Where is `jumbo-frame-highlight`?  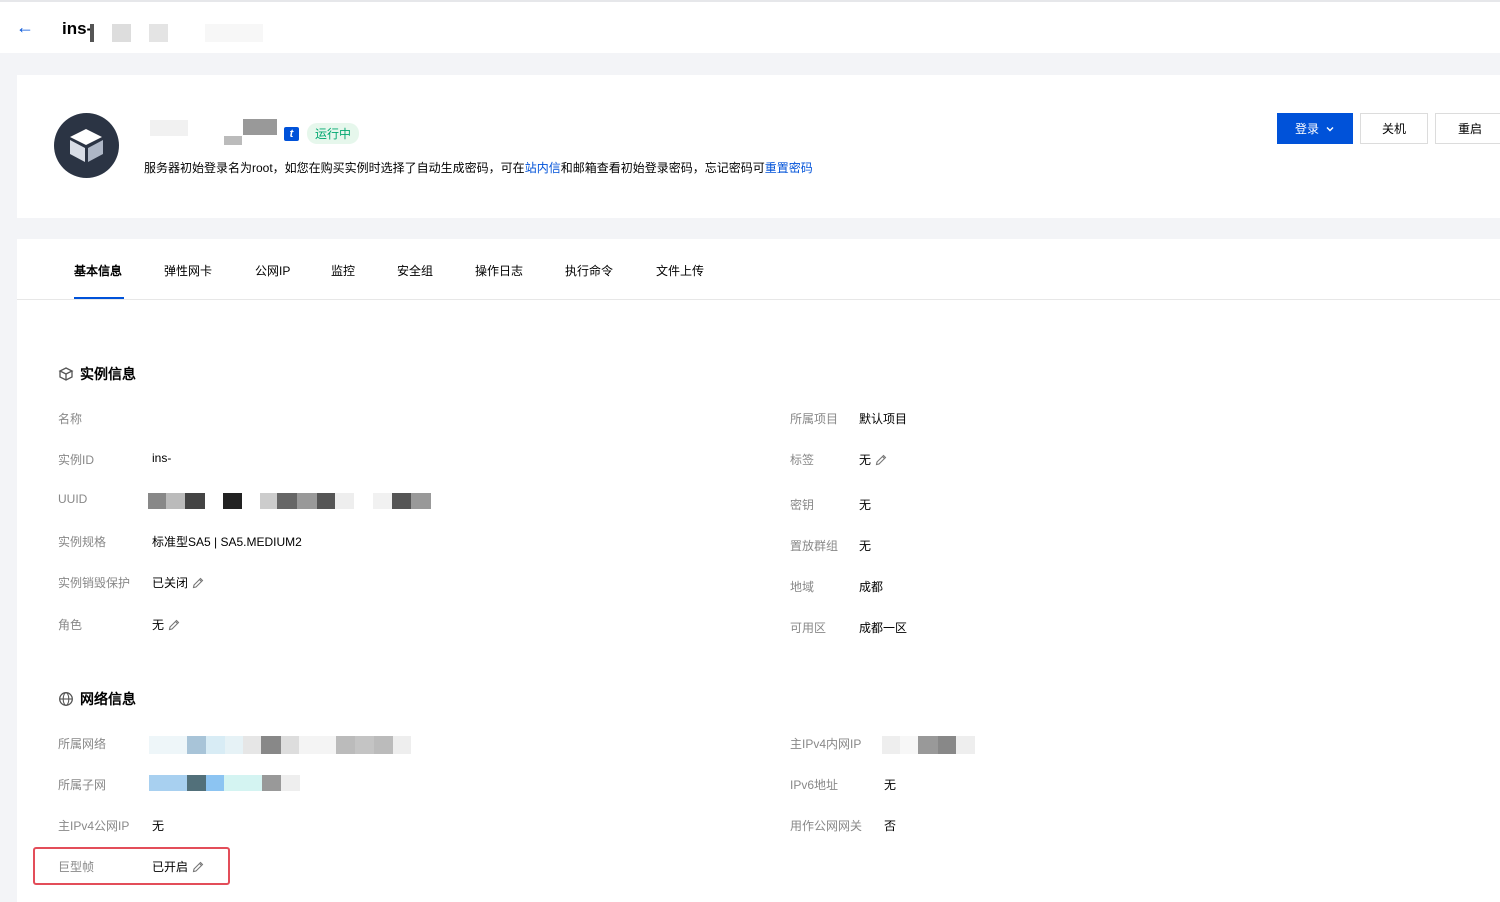
jumbo-frame-highlight is located at coordinates (131, 866).